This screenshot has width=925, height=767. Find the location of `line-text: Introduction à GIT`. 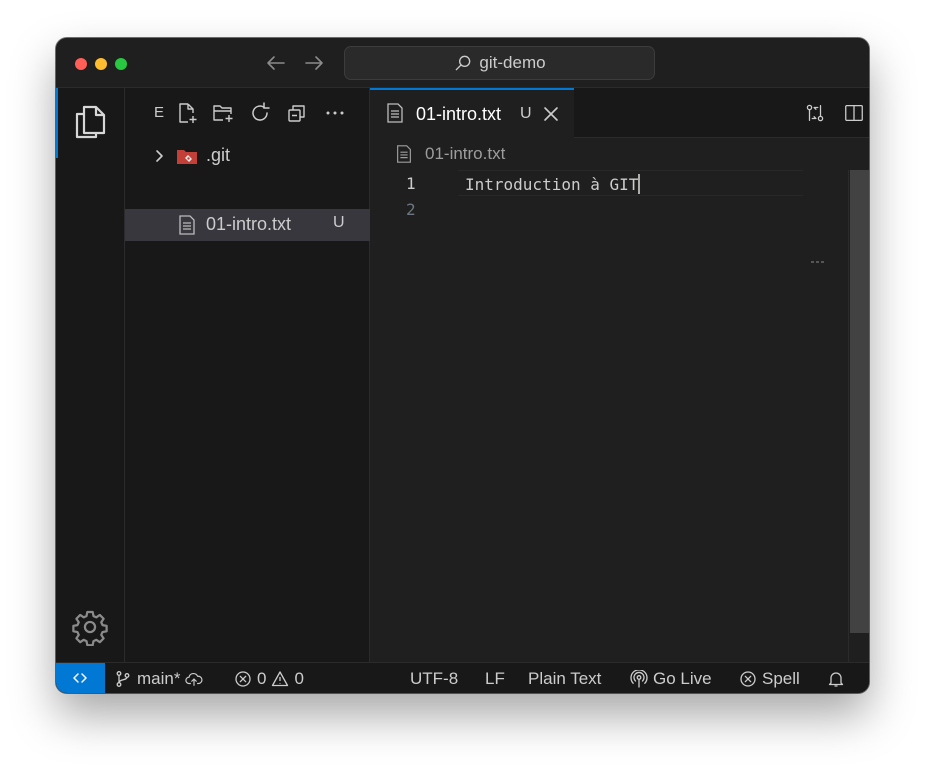

line-text: Introduction à GIT is located at coordinates (553, 184).